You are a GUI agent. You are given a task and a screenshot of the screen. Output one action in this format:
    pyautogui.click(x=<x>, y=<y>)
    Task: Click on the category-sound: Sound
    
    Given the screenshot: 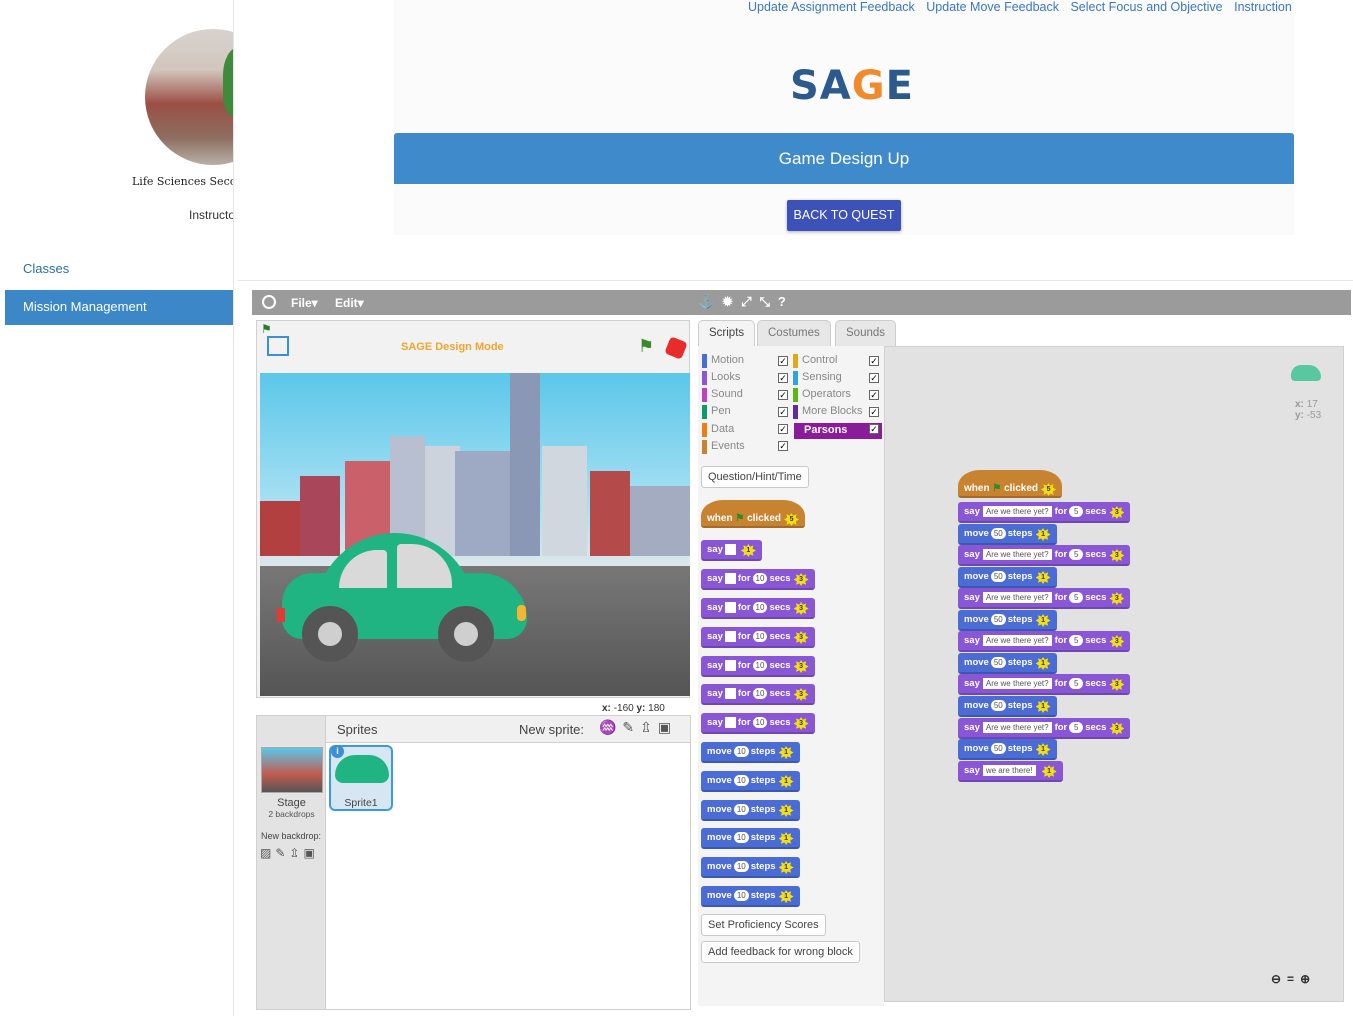 What is the action you would take?
    pyautogui.click(x=722, y=395)
    